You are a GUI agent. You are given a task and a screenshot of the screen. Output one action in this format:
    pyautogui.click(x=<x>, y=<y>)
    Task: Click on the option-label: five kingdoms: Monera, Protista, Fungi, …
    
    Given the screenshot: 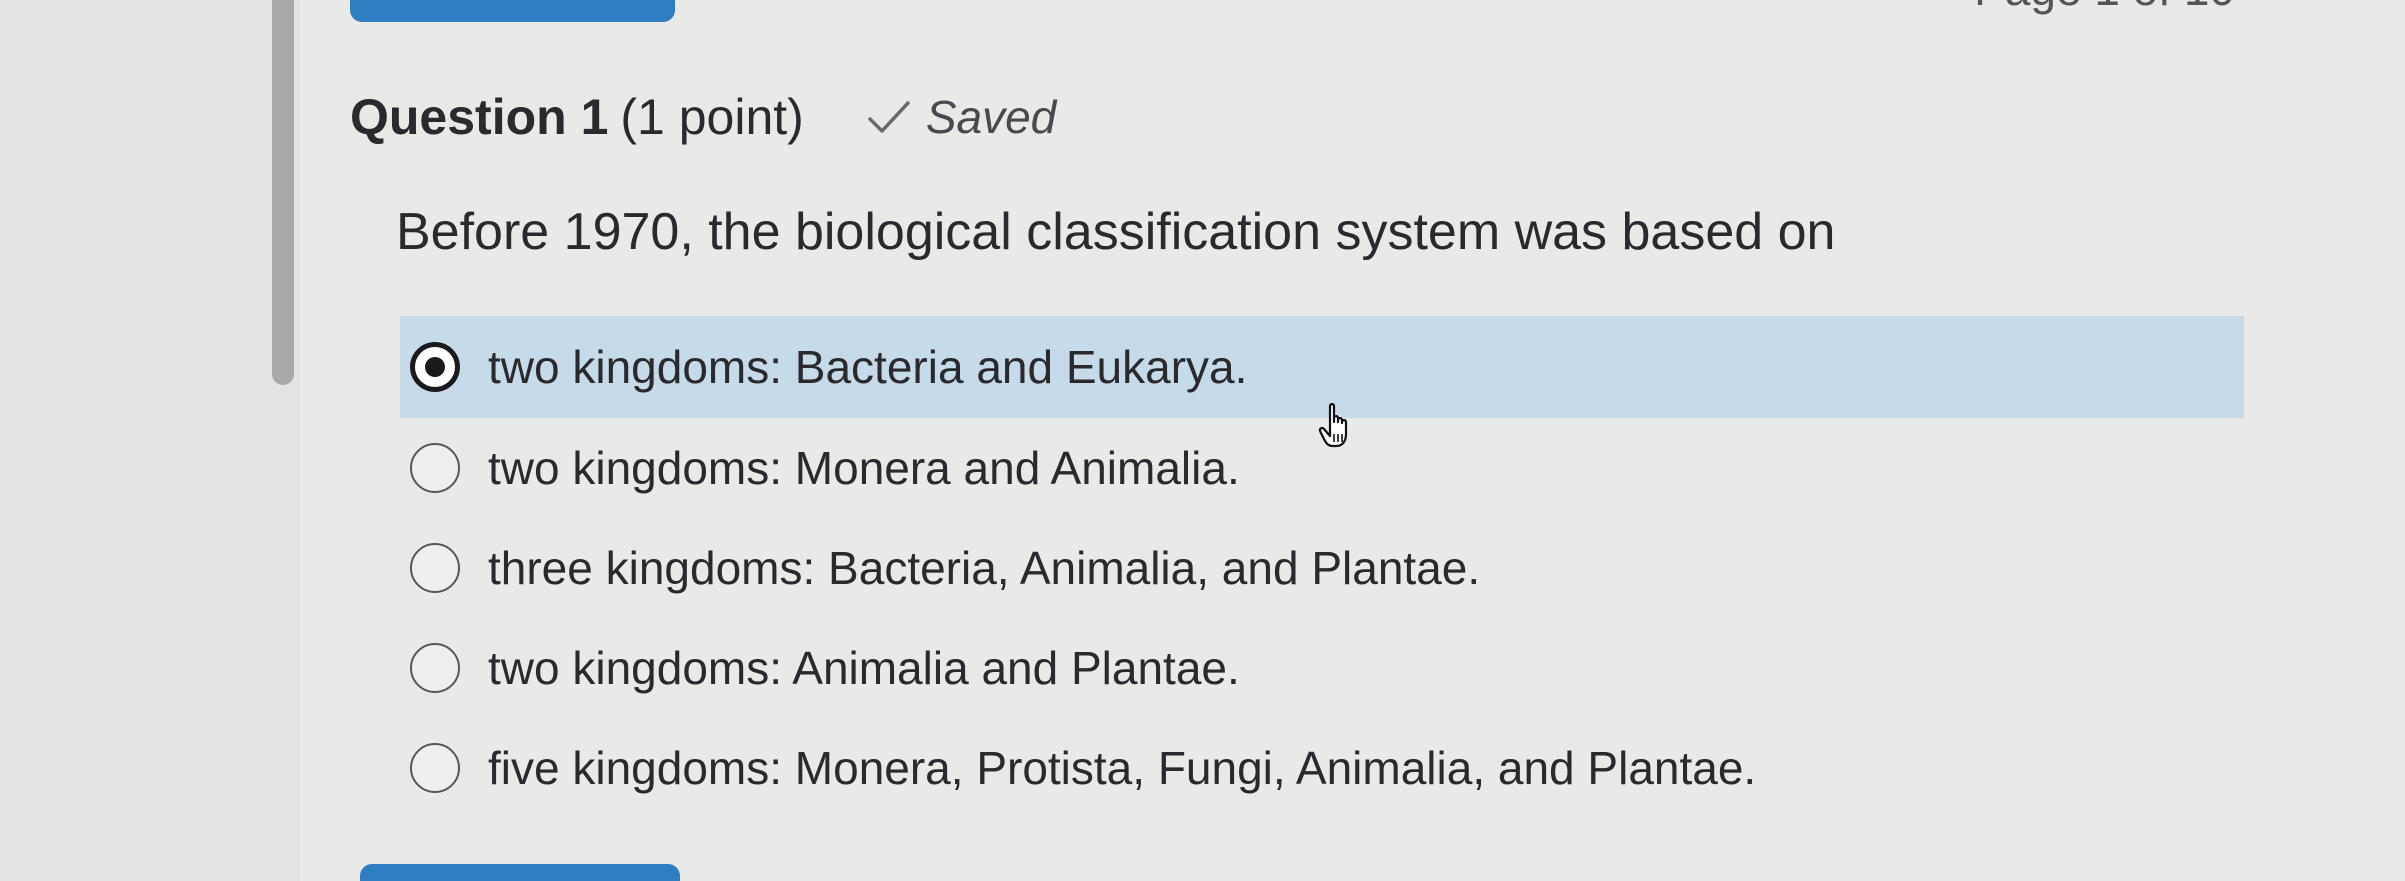 What is the action you would take?
    pyautogui.click(x=1122, y=768)
    